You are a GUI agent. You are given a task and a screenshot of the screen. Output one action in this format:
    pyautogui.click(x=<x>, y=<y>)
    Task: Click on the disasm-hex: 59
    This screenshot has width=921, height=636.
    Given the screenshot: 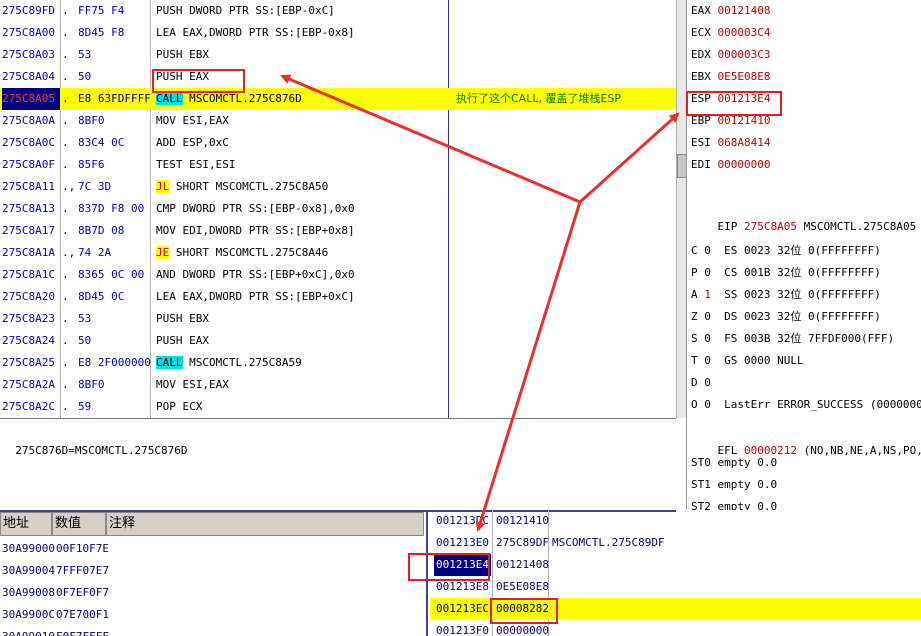 What is the action you would take?
    pyautogui.click(x=85, y=406)
    